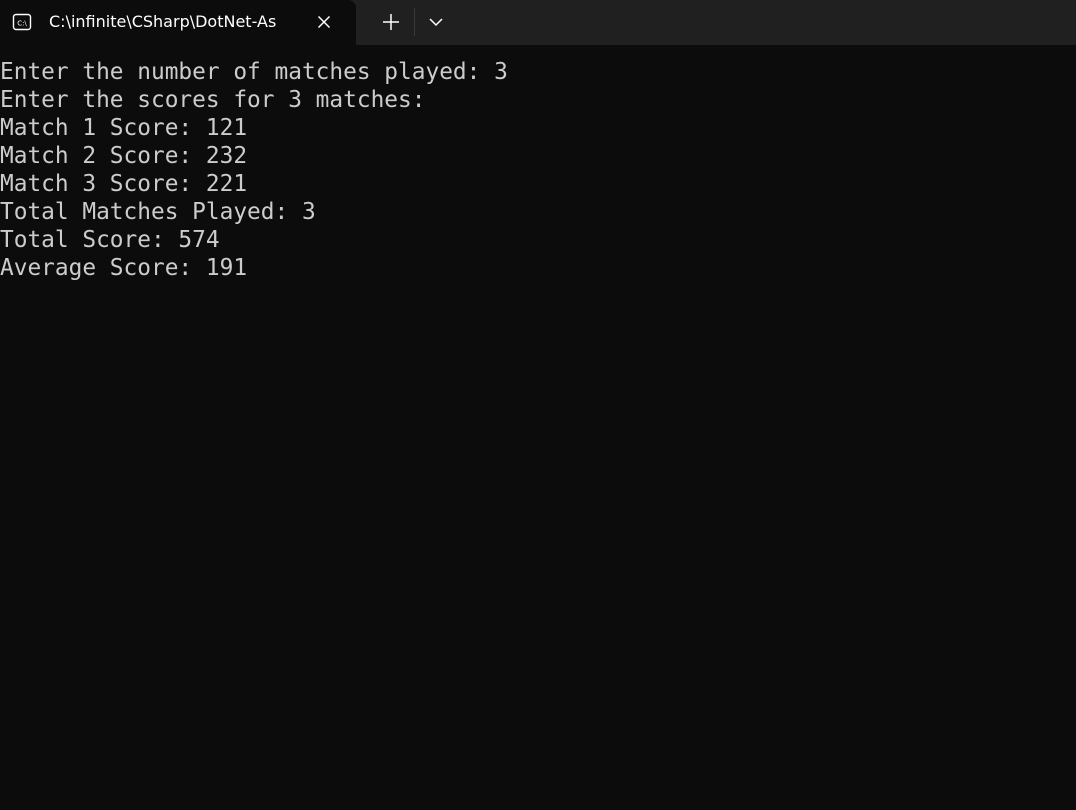 This screenshot has height=810, width=1076. Describe the element at coordinates (158, 212) in the screenshot. I see `terminal-line: Total Matches Played: 3` at that location.